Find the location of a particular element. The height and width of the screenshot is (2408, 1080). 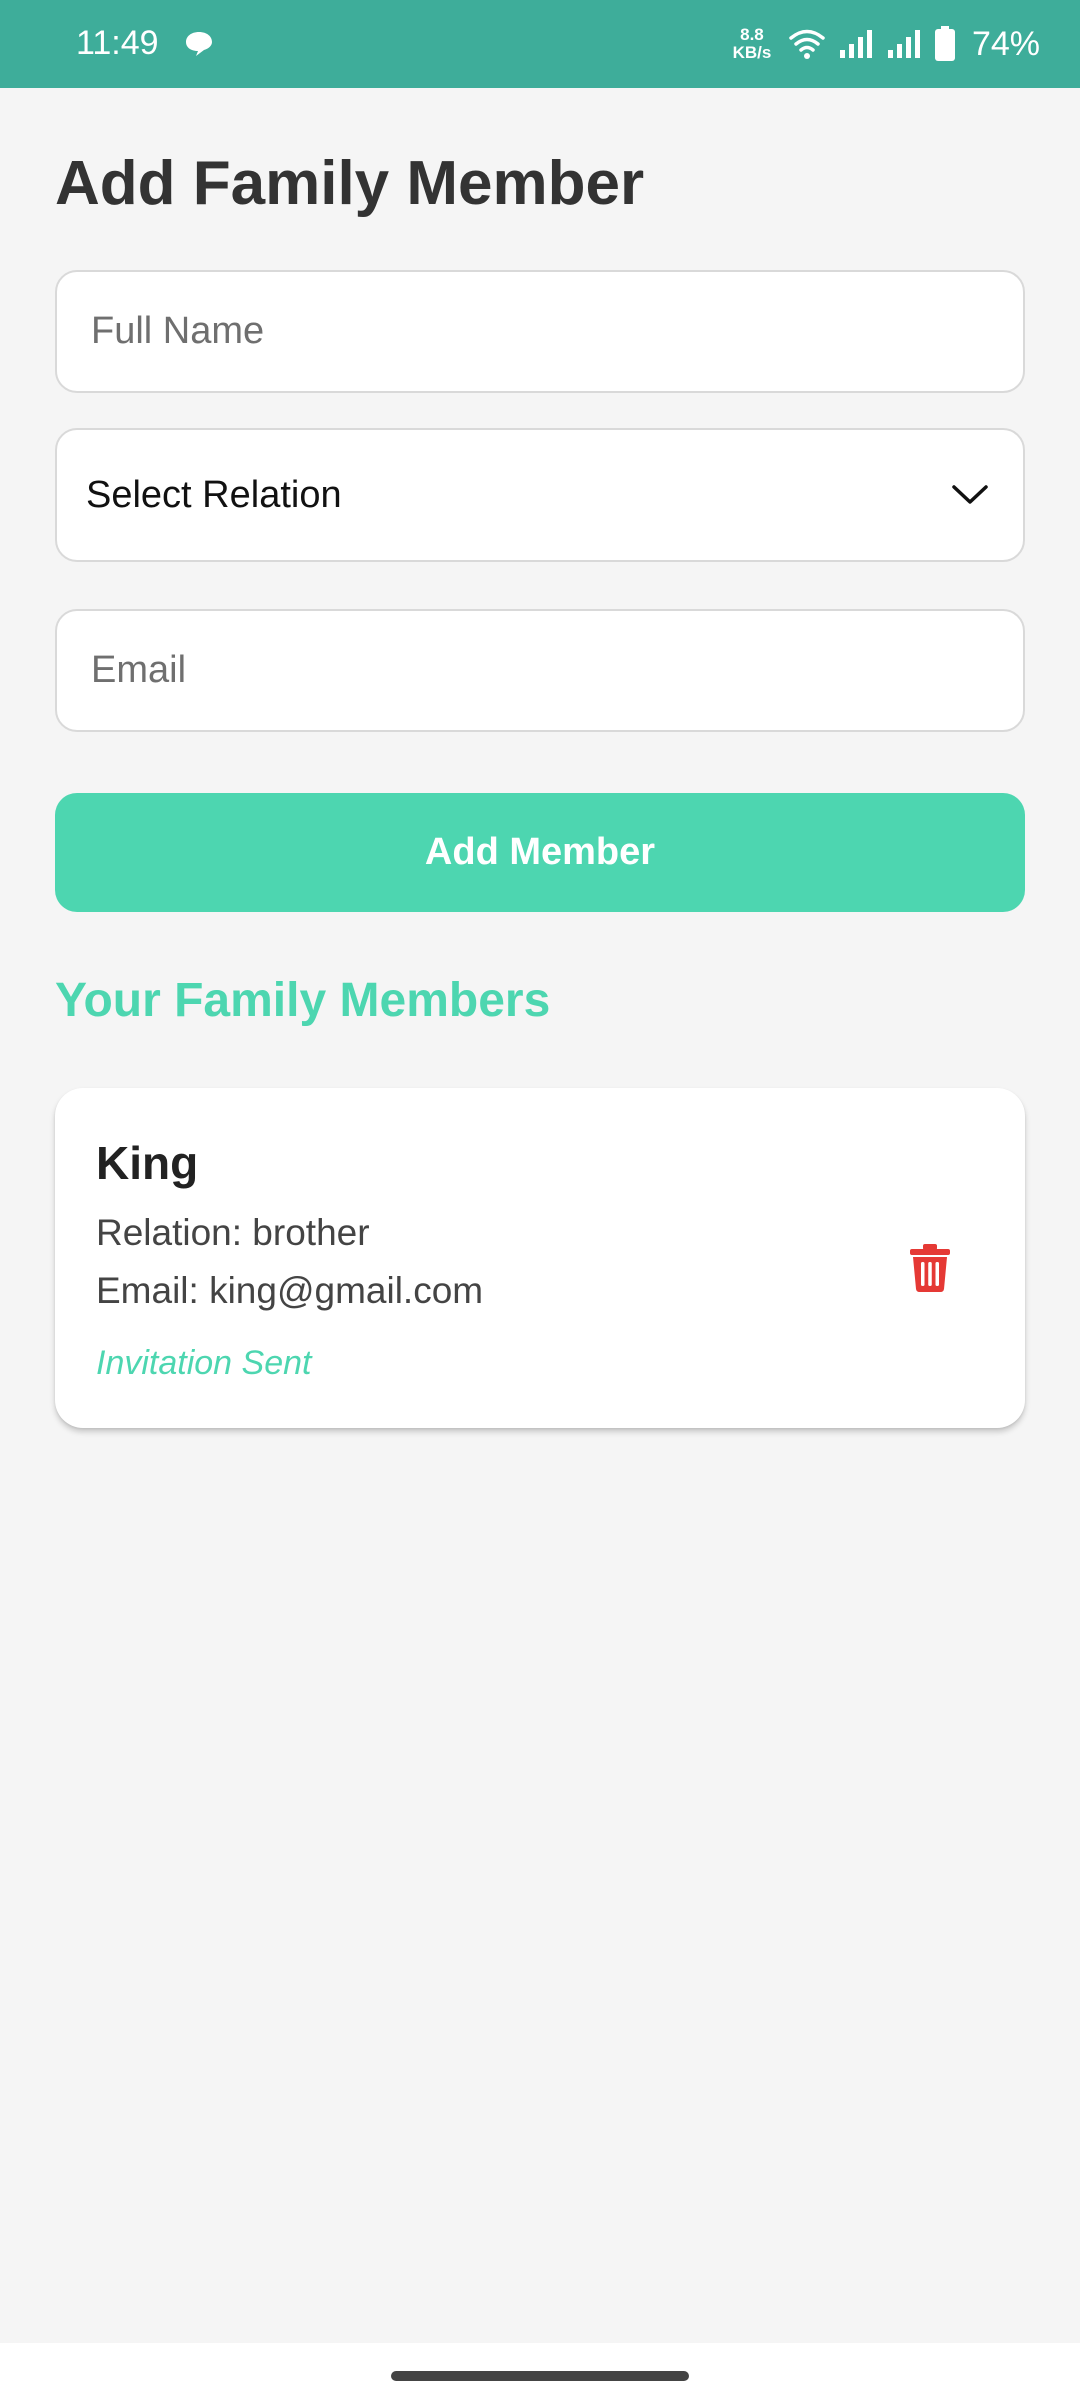

delete-member-button is located at coordinates (930, 1268).